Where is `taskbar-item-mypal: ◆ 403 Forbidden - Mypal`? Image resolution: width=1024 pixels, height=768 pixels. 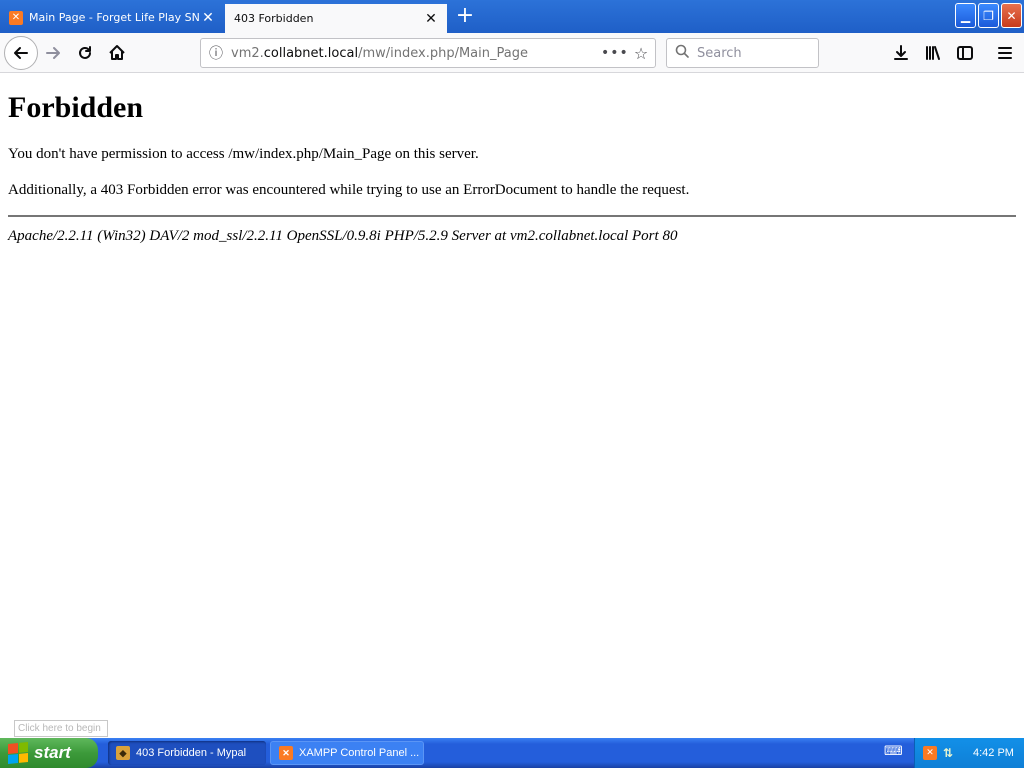 taskbar-item-mypal: ◆ 403 Forbidden - Mypal is located at coordinates (187, 753).